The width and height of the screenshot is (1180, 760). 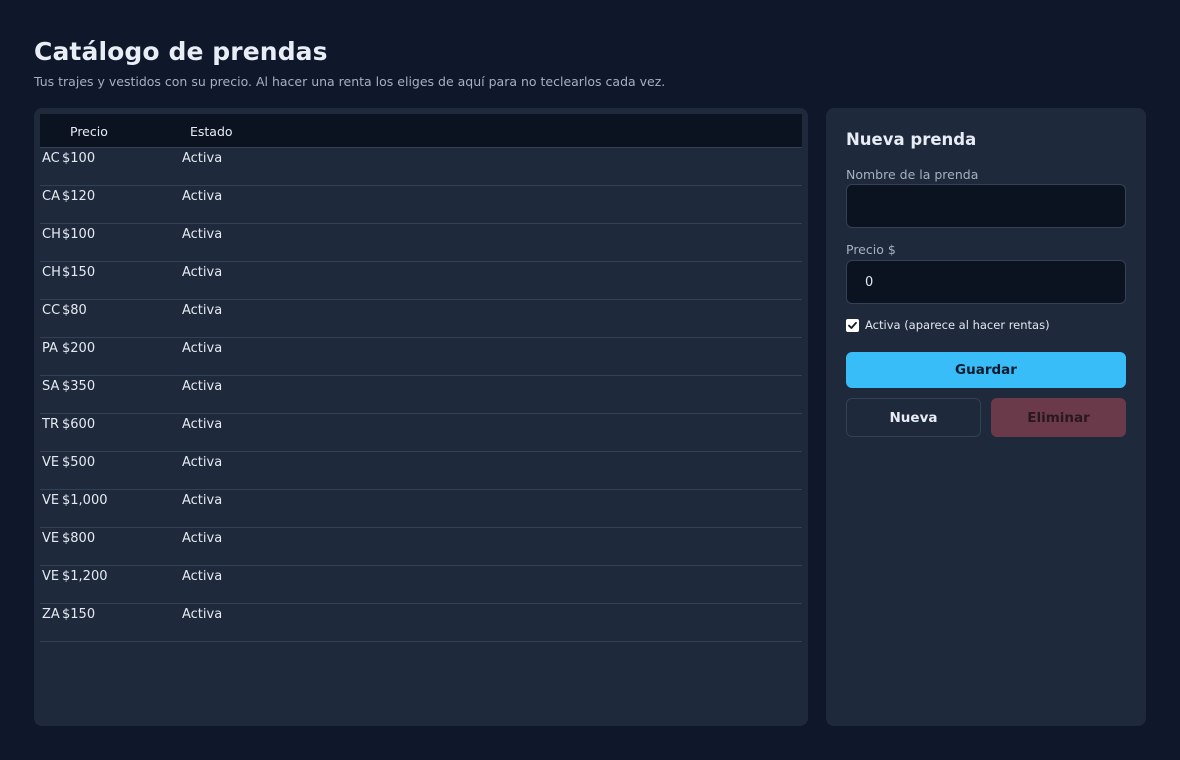 I want to click on table-row: CH $100 Activa, so click(x=421, y=243).